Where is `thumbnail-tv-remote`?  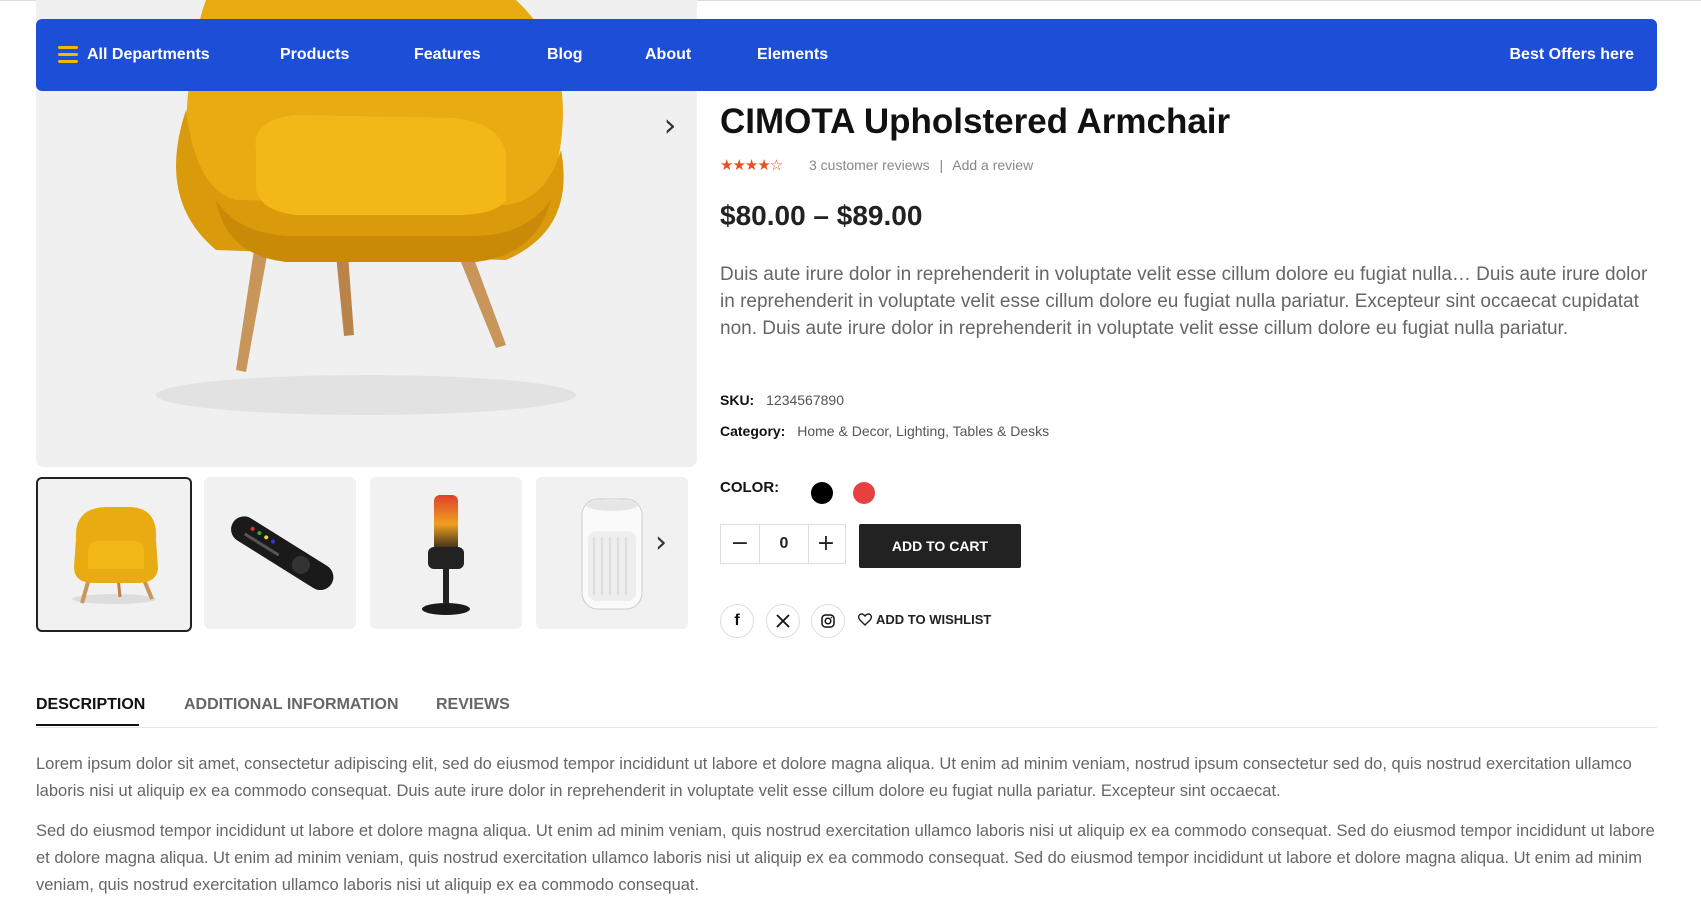
thumbnail-tv-remote is located at coordinates (280, 553).